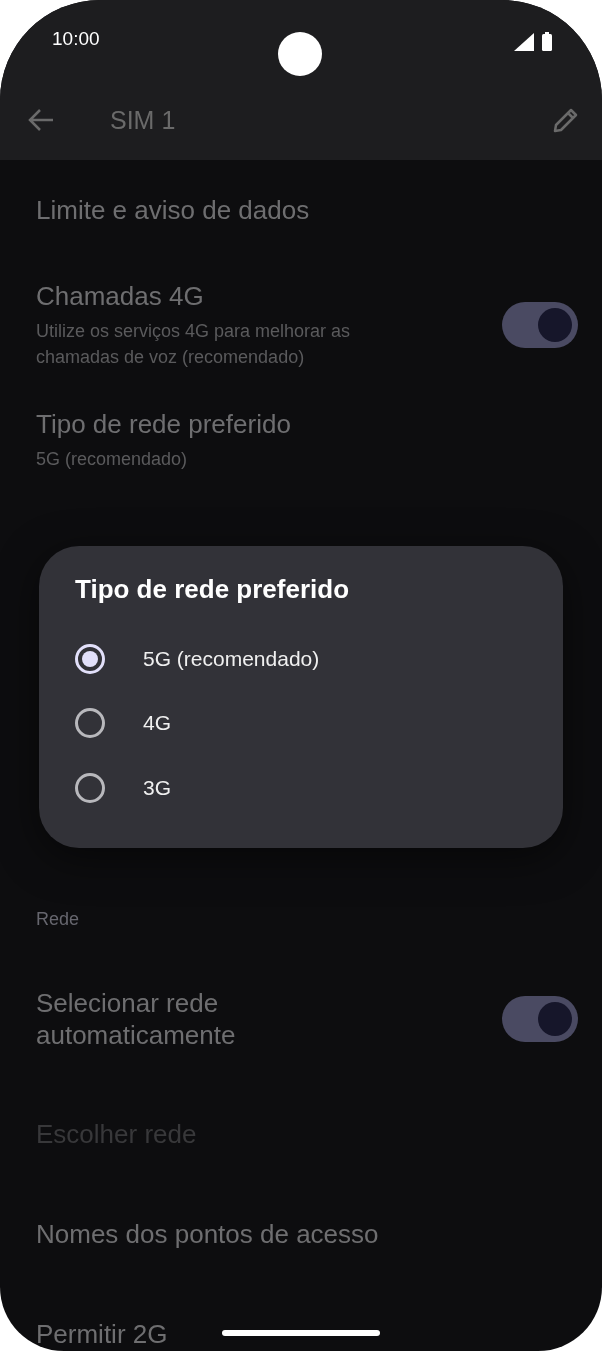 The image size is (602, 1351). What do you see at coordinates (566, 120) in the screenshot?
I see `edit-pencil-icon` at bounding box center [566, 120].